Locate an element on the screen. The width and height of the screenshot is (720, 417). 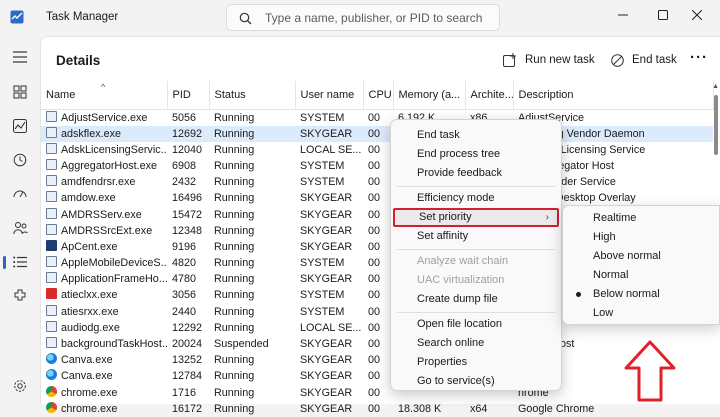
priority-option-high: High is located at coordinates (641, 237).